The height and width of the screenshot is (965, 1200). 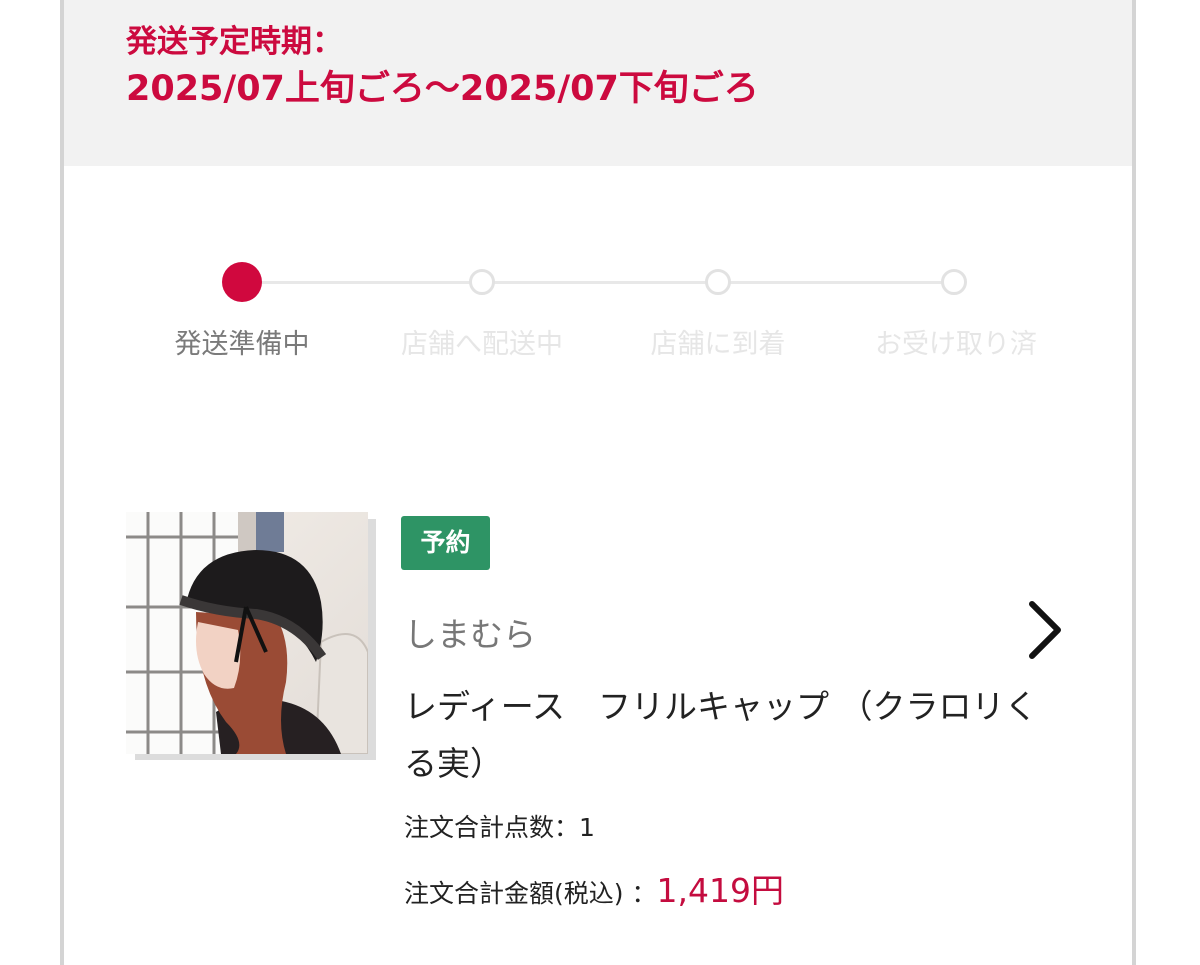 What do you see at coordinates (470, 634) in the screenshot?
I see `brand-name: しまむら` at bounding box center [470, 634].